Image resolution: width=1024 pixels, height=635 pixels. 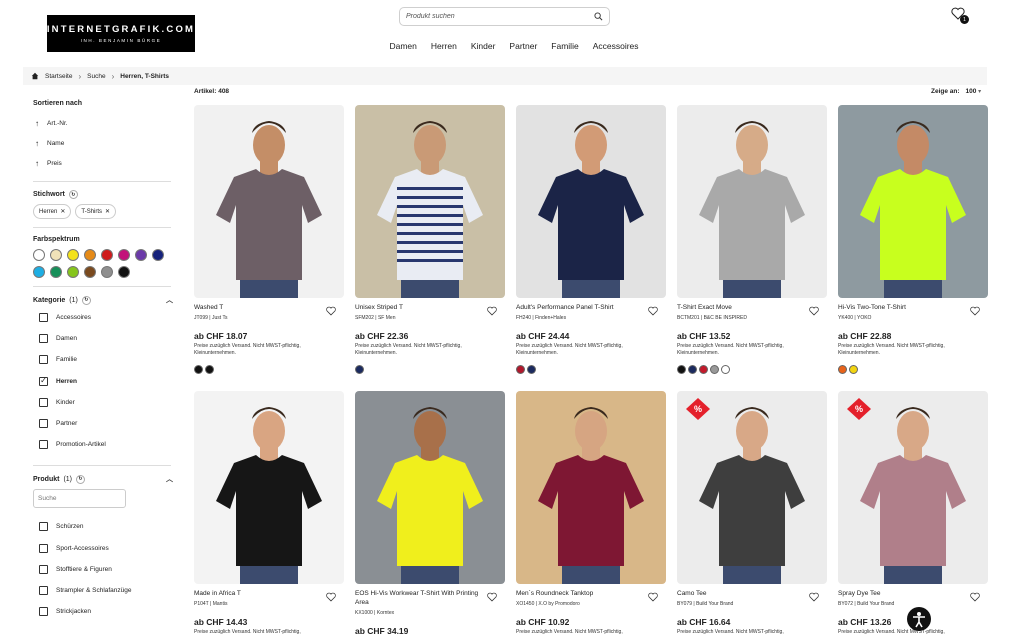 I want to click on product-name: Men´s Roundneck Tanktop, so click(x=582, y=594).